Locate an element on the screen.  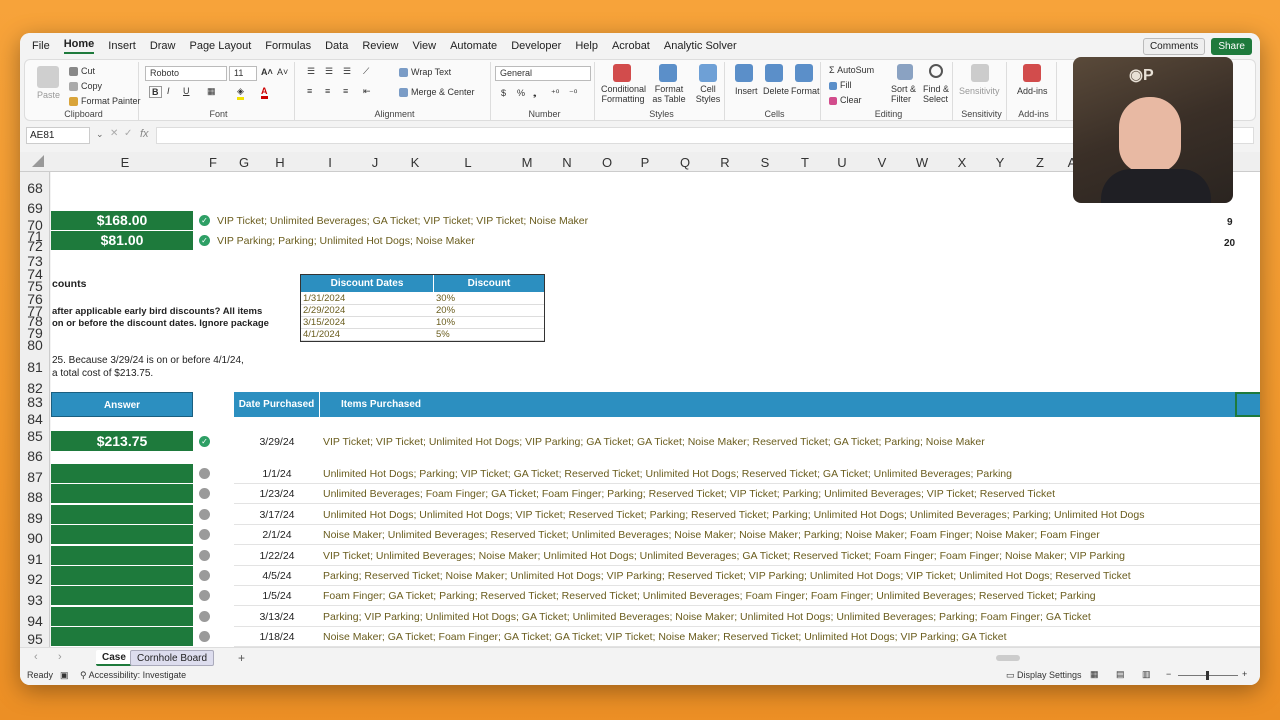
page-layout-view-icon: ▤ is located at coordinates (1120, 674).